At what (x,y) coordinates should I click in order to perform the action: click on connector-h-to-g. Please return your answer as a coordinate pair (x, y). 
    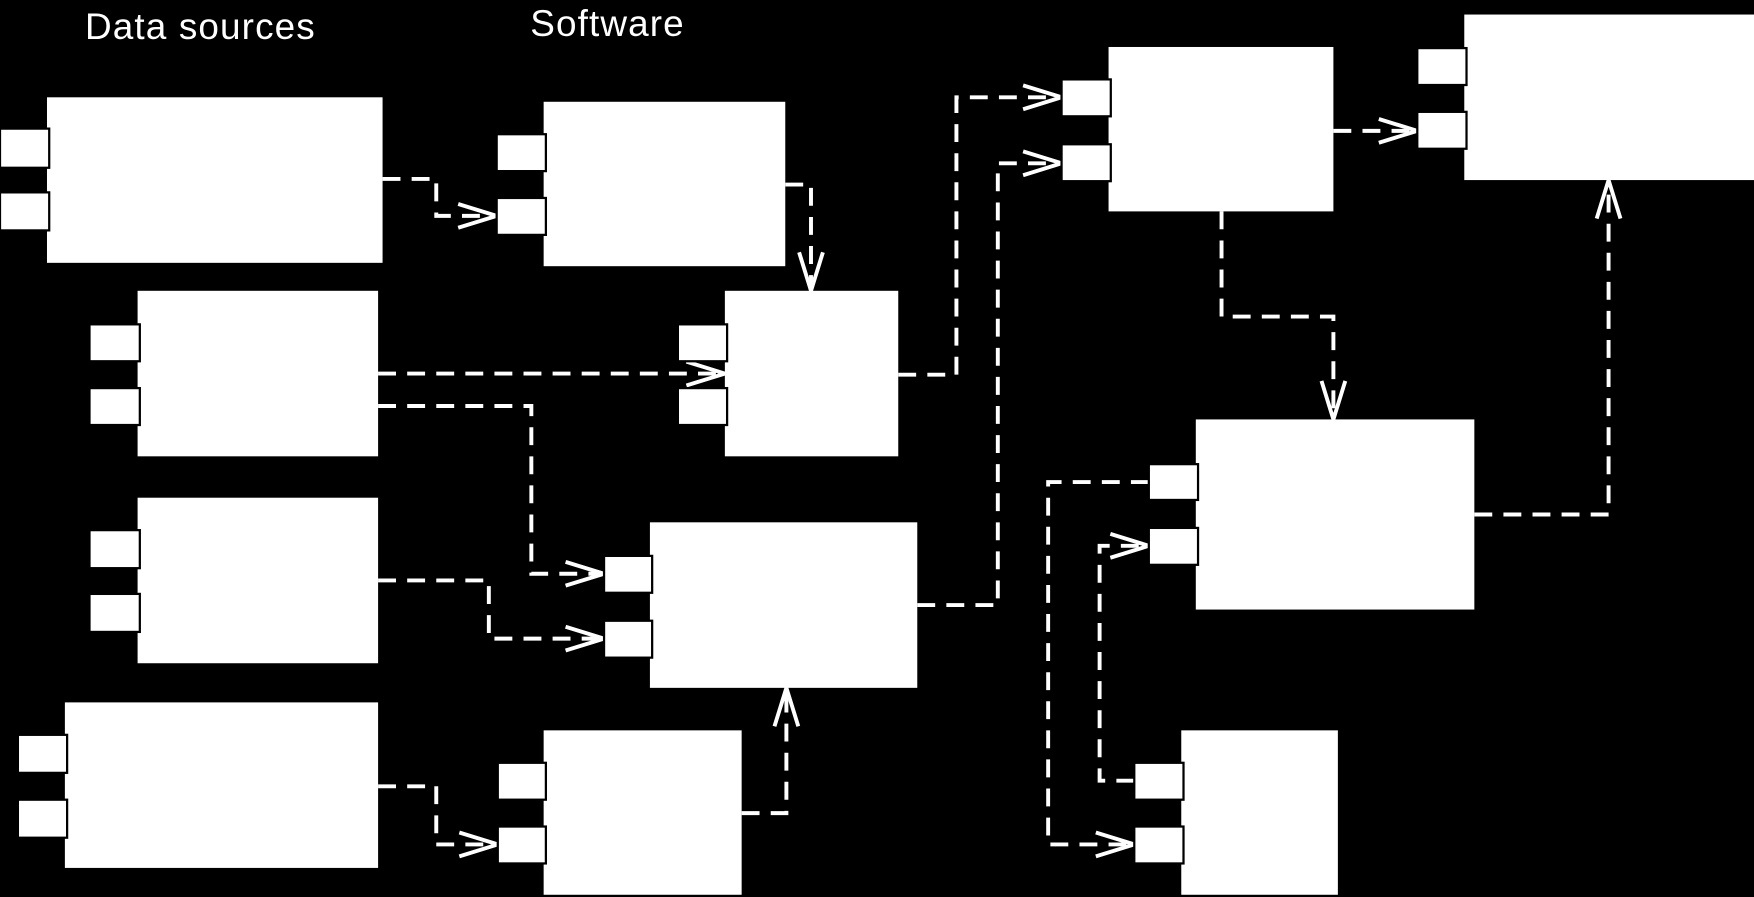
    Looking at the image, I should click on (771, 748).